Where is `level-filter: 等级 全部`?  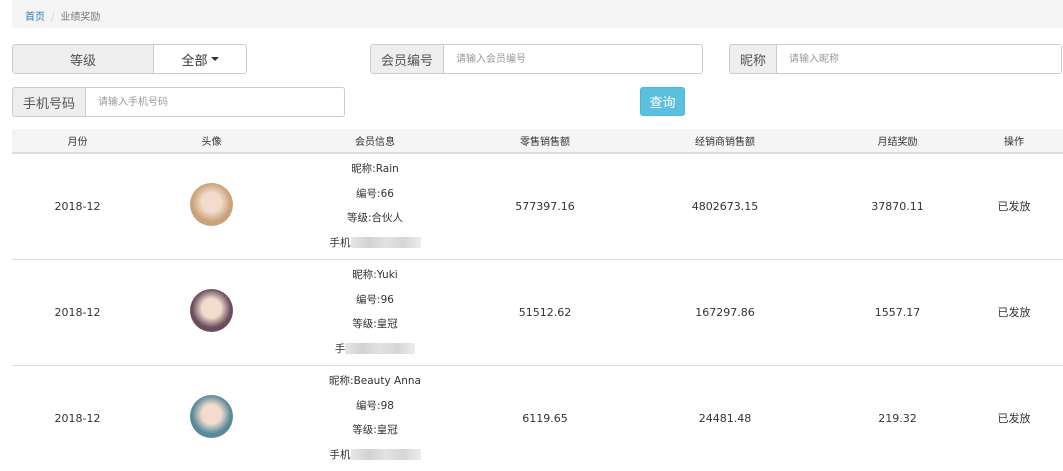
level-filter: 等级 全部 is located at coordinates (129, 59).